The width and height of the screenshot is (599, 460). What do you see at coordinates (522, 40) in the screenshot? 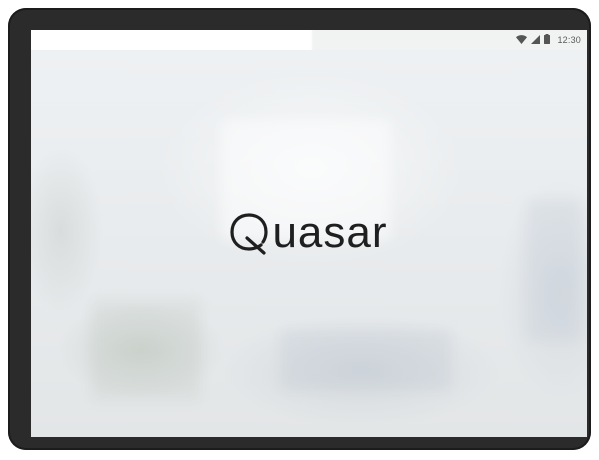
I see `wifi-icon` at bounding box center [522, 40].